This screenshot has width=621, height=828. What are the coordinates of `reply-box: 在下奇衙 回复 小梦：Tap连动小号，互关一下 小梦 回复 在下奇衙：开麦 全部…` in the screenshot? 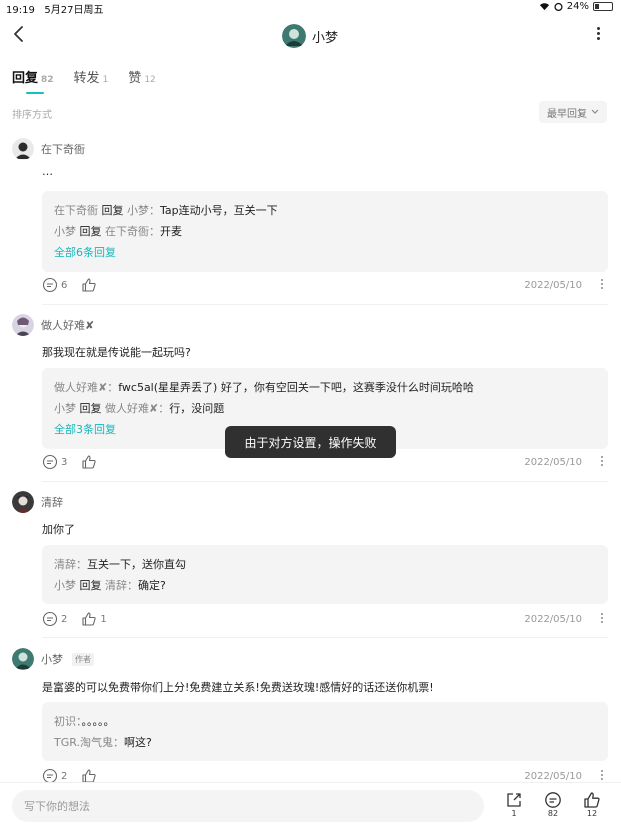 It's located at (325, 231).